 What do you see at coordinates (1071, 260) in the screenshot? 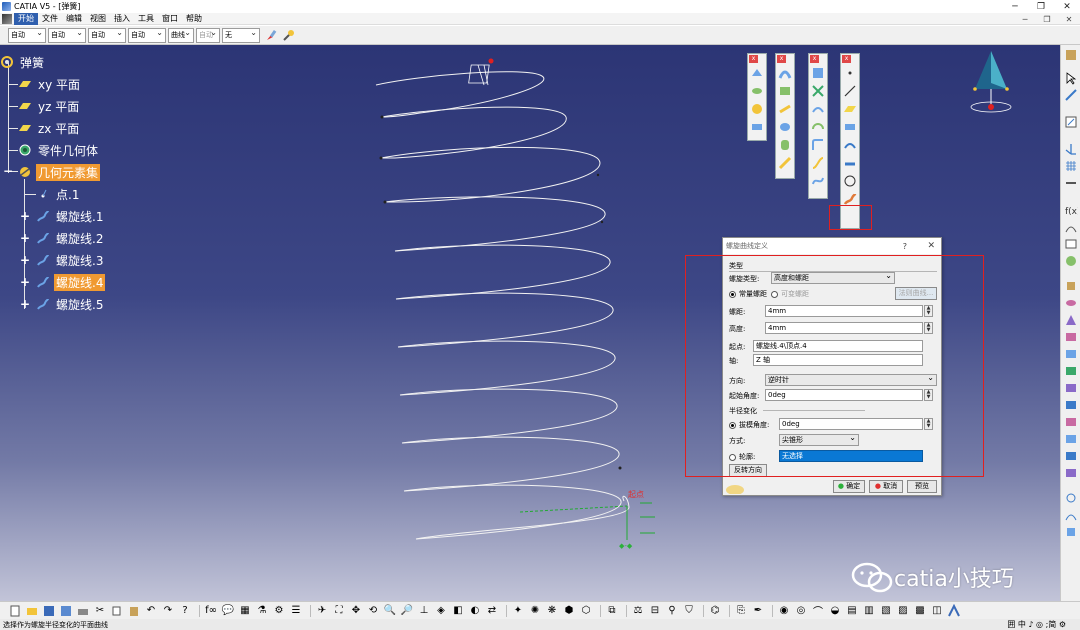
I see `knowledge-icon` at bounding box center [1071, 260].